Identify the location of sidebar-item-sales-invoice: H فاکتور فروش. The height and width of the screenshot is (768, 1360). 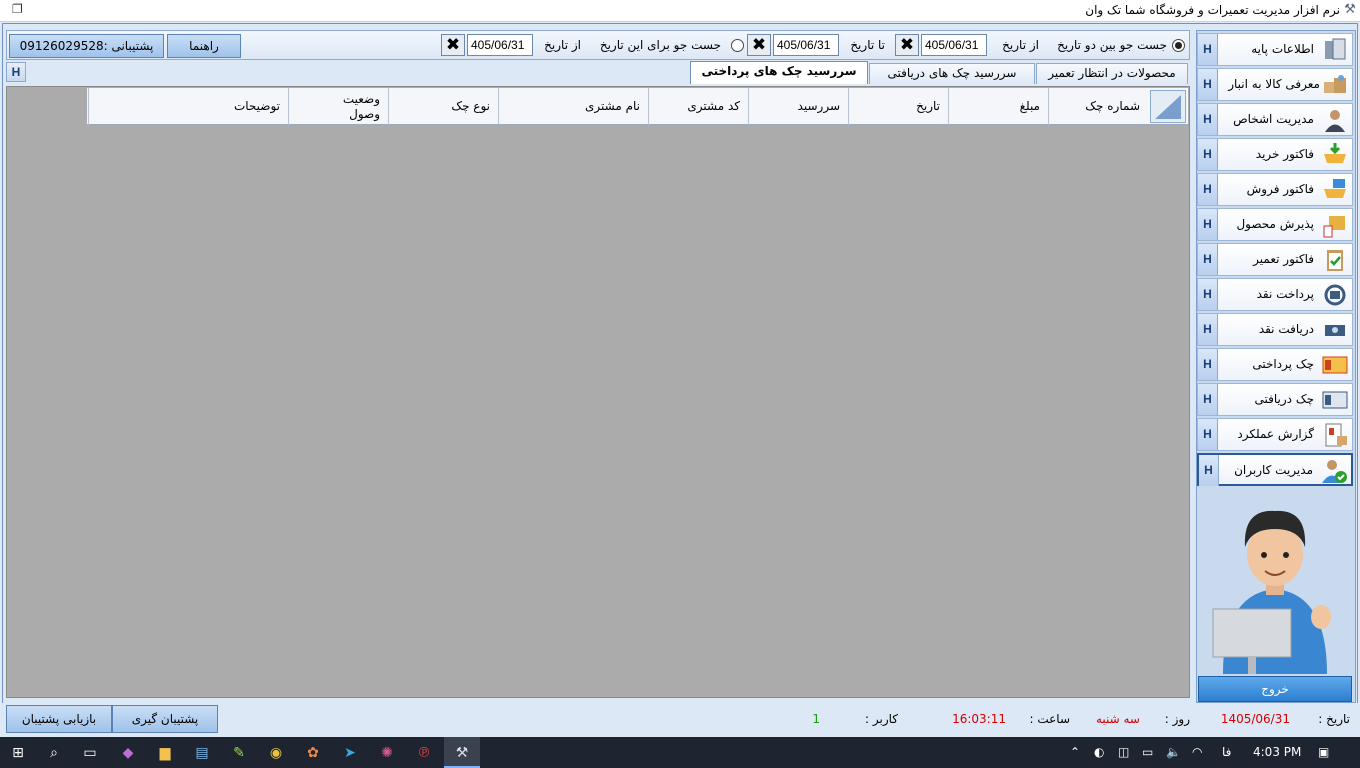
(1275, 189).